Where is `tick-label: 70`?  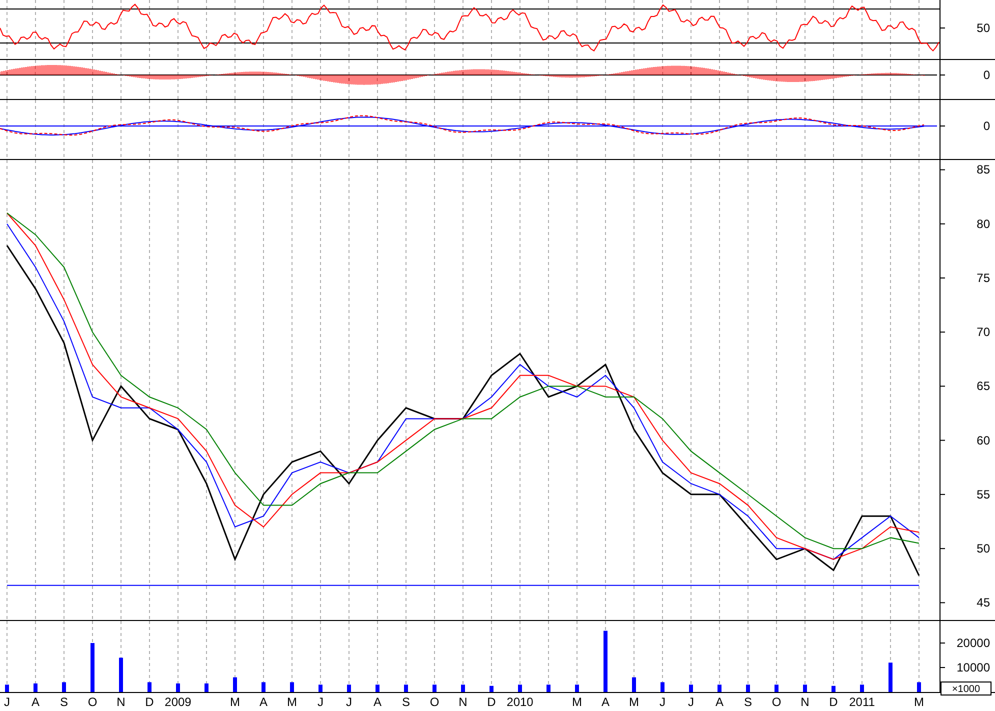 tick-label: 70 is located at coordinates (983, 332).